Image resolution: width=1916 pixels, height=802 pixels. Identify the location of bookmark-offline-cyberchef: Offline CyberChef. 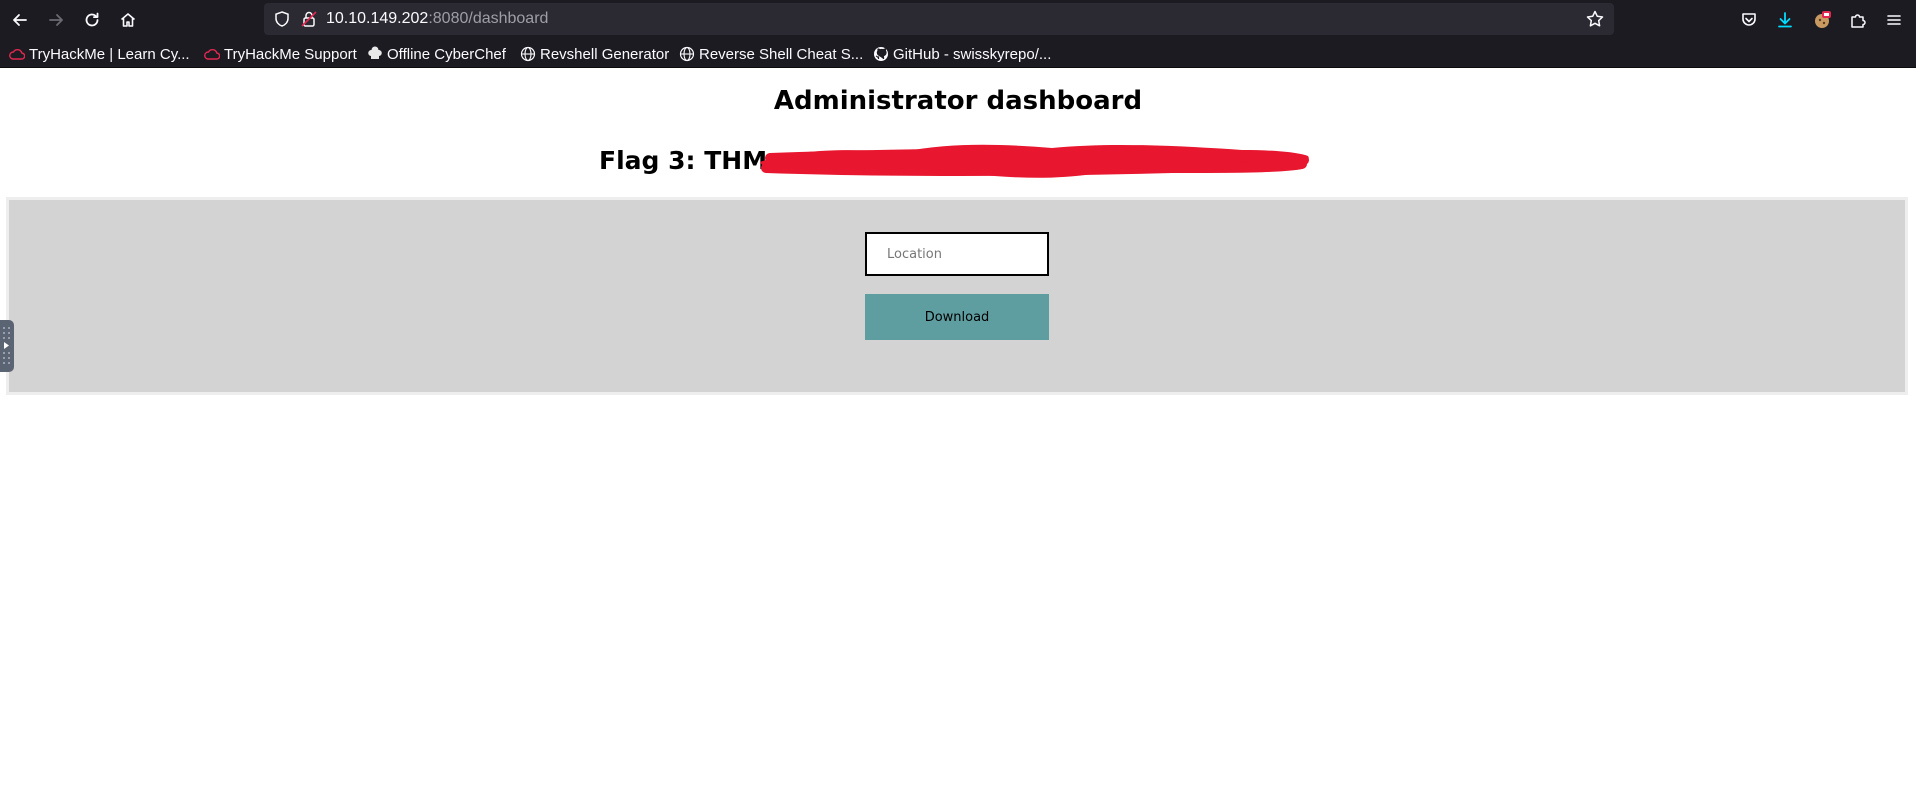
(436, 54).